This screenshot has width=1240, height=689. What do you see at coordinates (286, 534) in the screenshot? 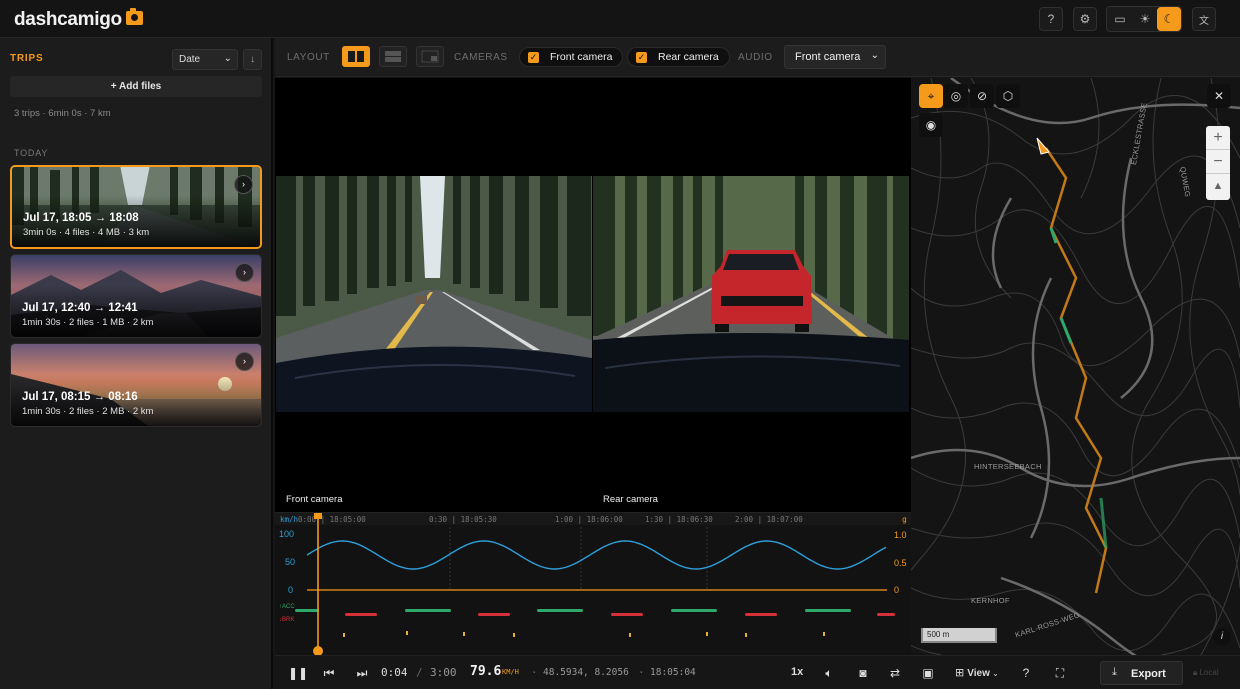
I see `speed-tick: 100` at bounding box center [286, 534].